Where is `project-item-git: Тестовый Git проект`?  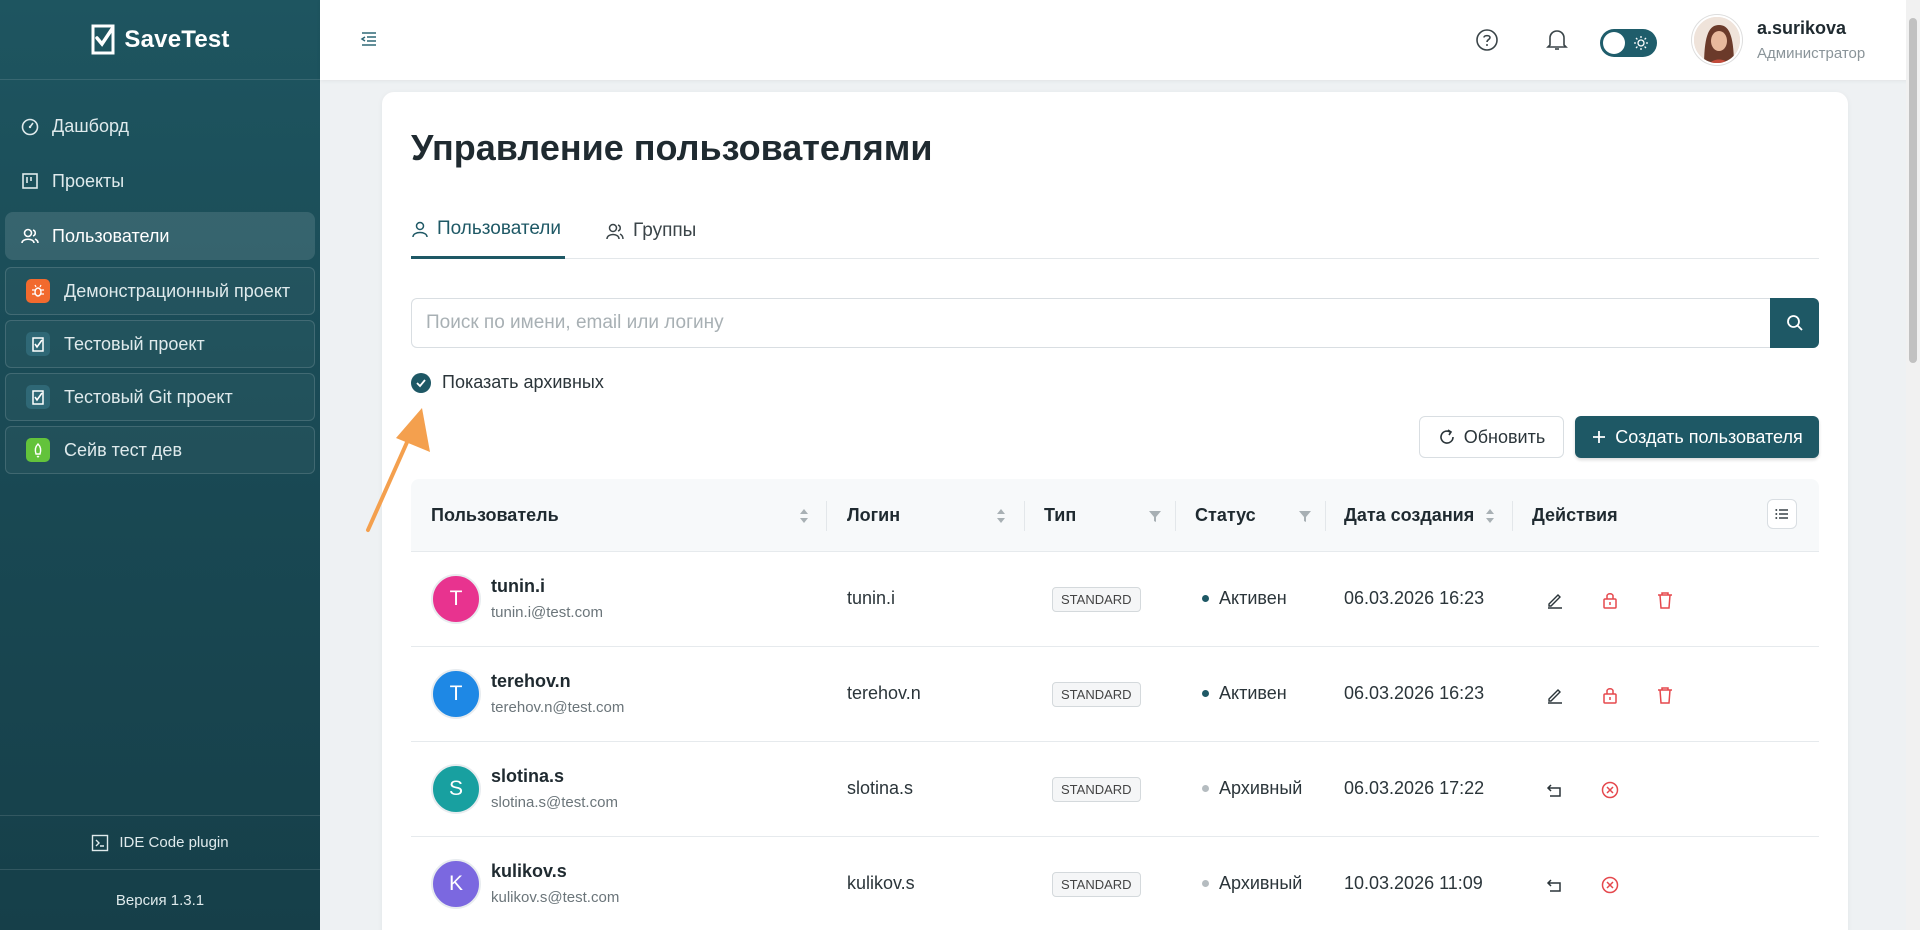
project-item-git: Тестовый Git проект is located at coordinates (160, 397).